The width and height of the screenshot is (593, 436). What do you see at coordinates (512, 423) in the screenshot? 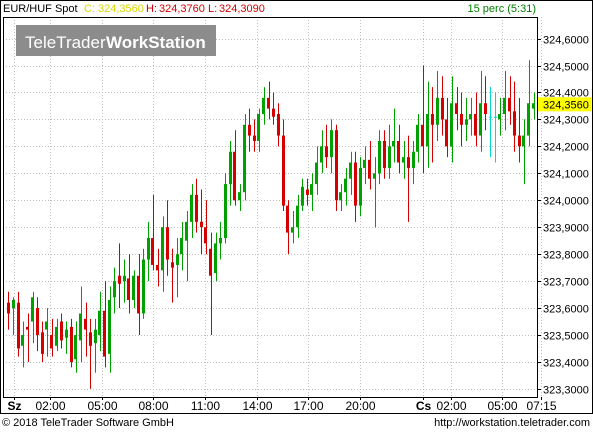
I see `footer-url: http://workstation.teletrader.com` at bounding box center [512, 423].